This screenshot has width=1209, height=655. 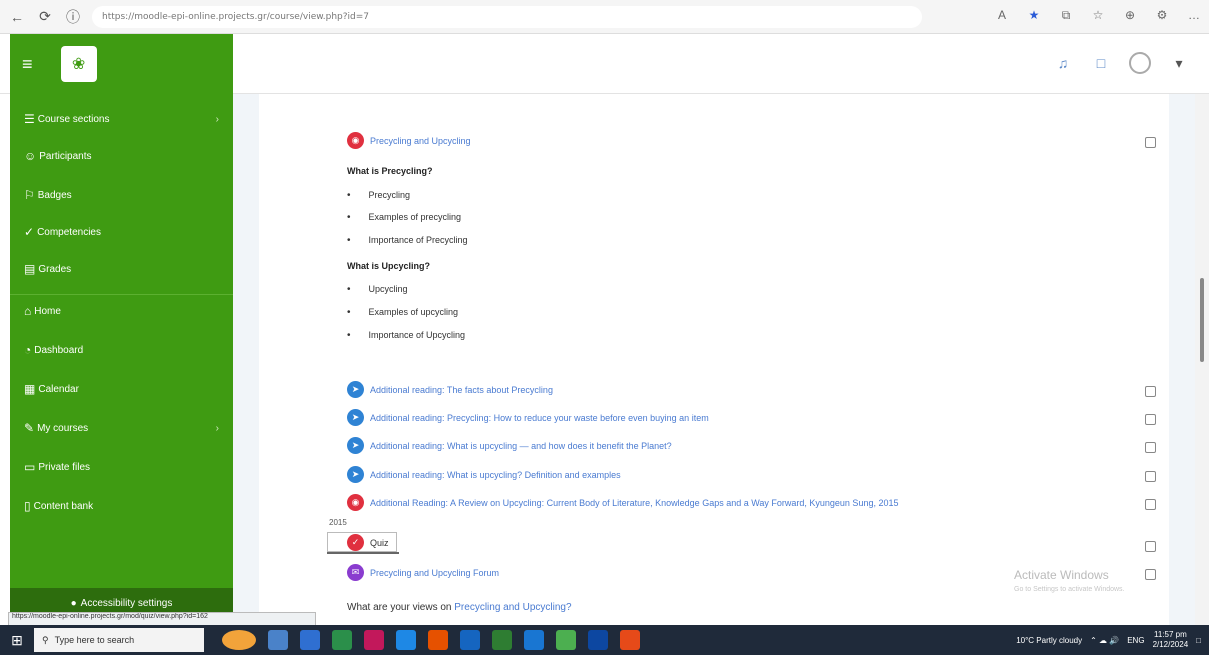 I want to click on list-icon: ☰, so click(x=29, y=119).